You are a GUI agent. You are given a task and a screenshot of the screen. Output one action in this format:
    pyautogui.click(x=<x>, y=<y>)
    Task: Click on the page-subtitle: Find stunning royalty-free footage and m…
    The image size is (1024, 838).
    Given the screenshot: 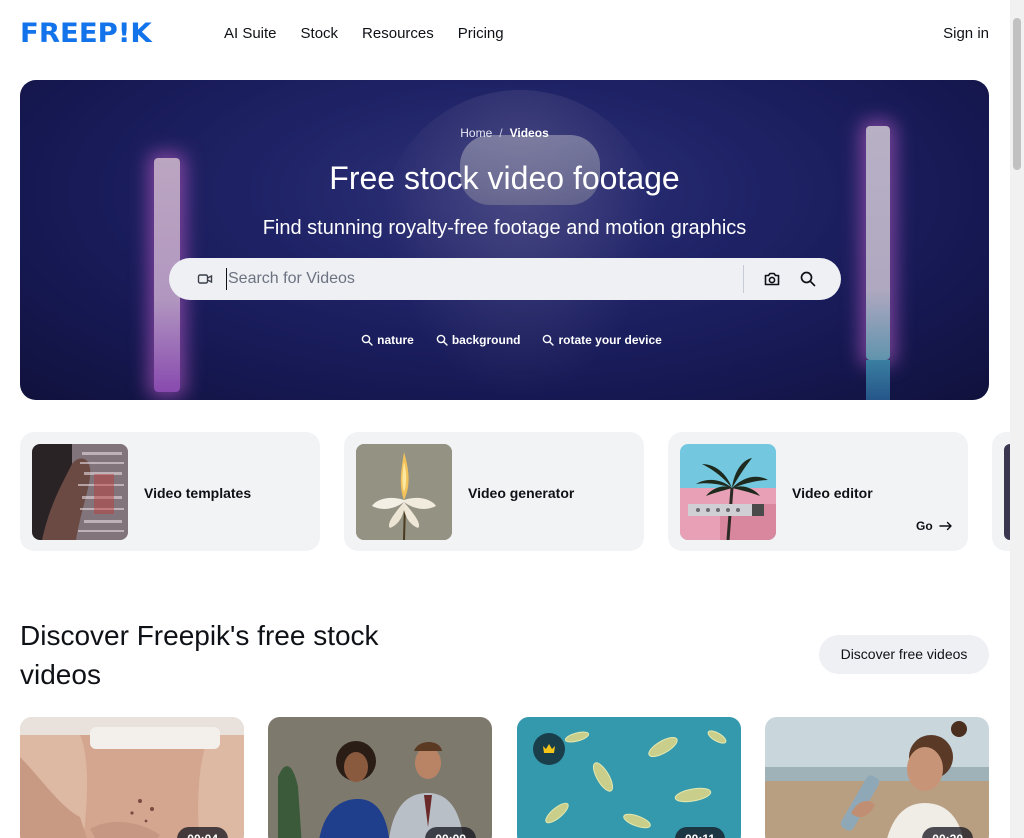 What is the action you would take?
    pyautogui.click(x=504, y=228)
    